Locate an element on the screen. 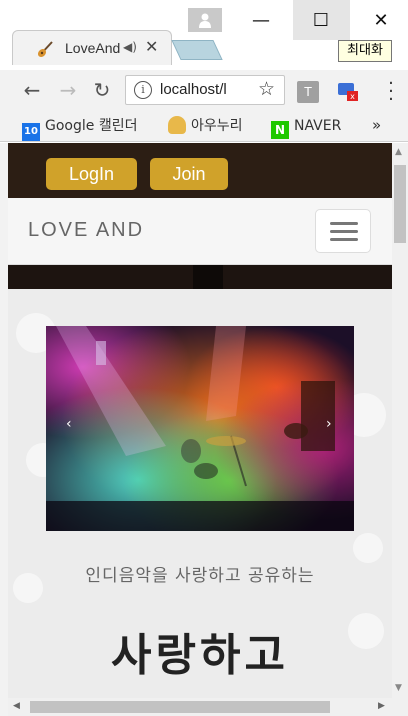 The height and width of the screenshot is (716, 408). vertical-scroll-thumb is located at coordinates (400, 204).